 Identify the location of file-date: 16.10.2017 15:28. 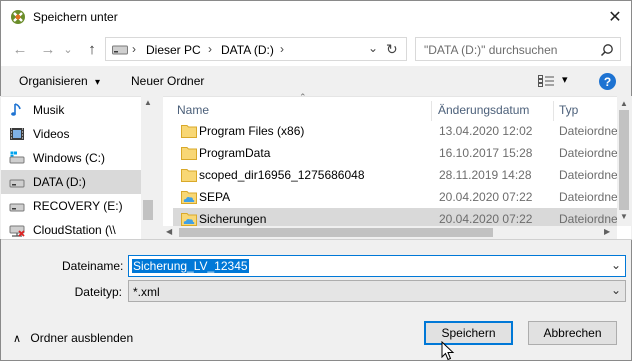
(486, 153).